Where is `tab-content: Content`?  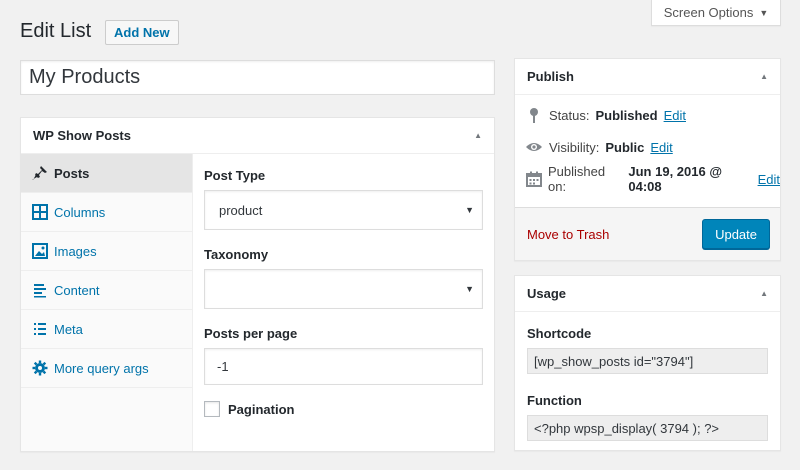
tab-content: Content is located at coordinates (106, 290).